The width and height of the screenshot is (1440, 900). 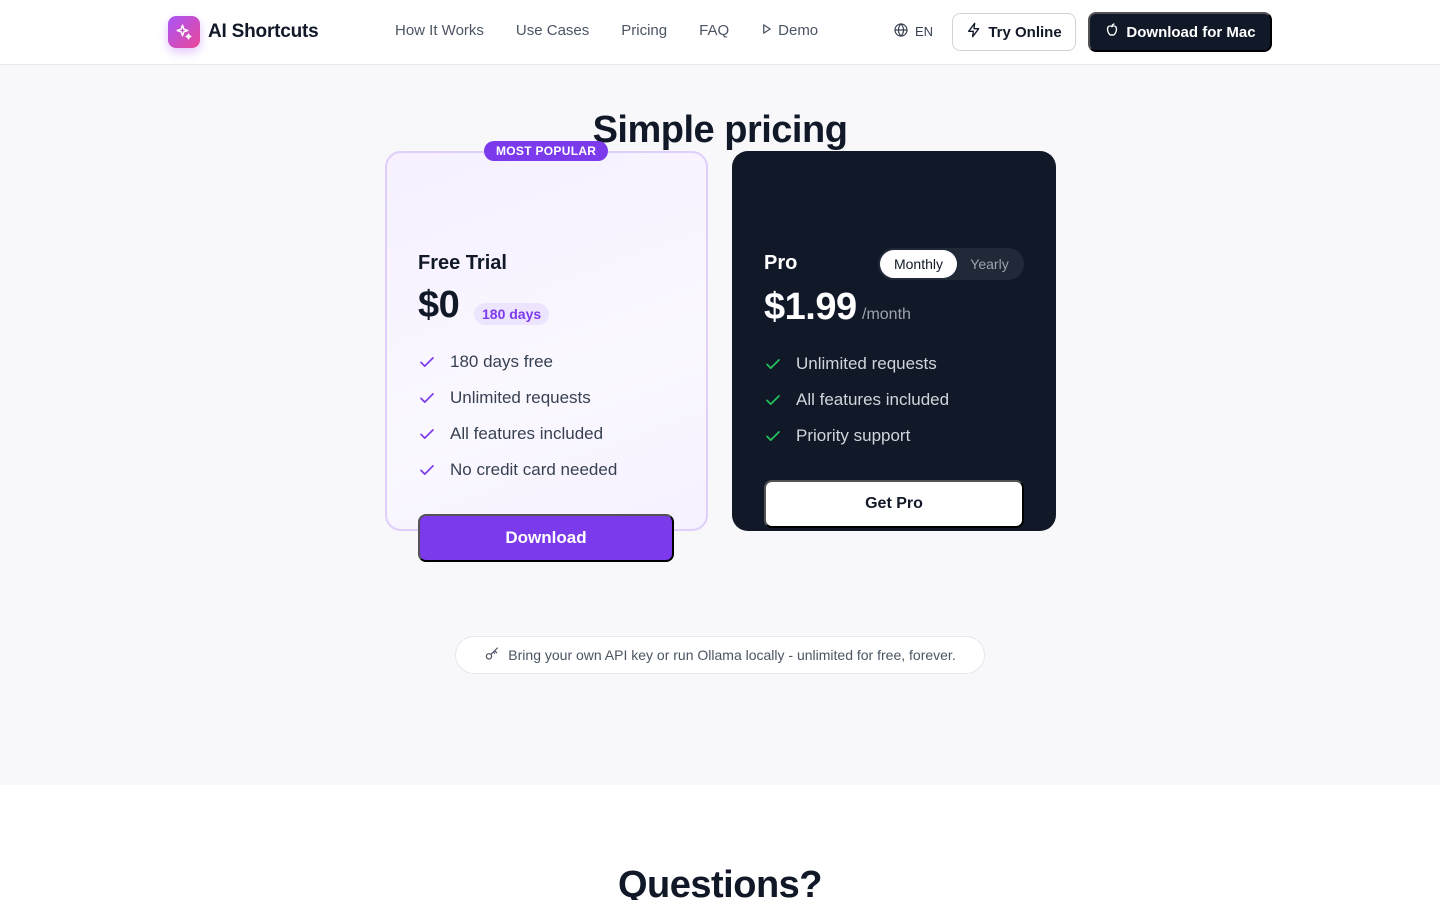 I want to click on most-popular-badge: MOST POPULAR, so click(x=546, y=151).